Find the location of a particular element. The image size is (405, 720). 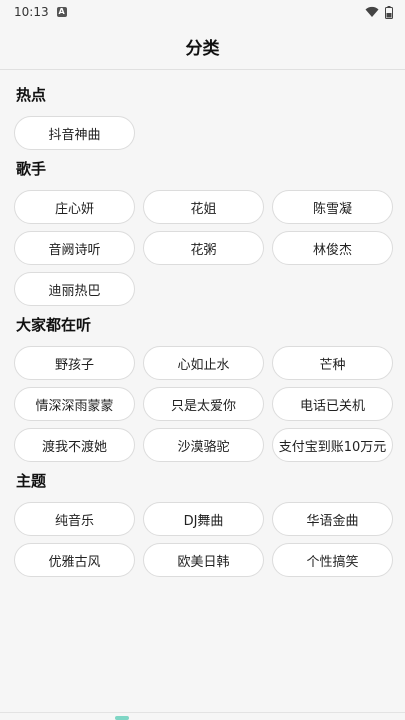

section-title: 歌手 is located at coordinates (31, 169).